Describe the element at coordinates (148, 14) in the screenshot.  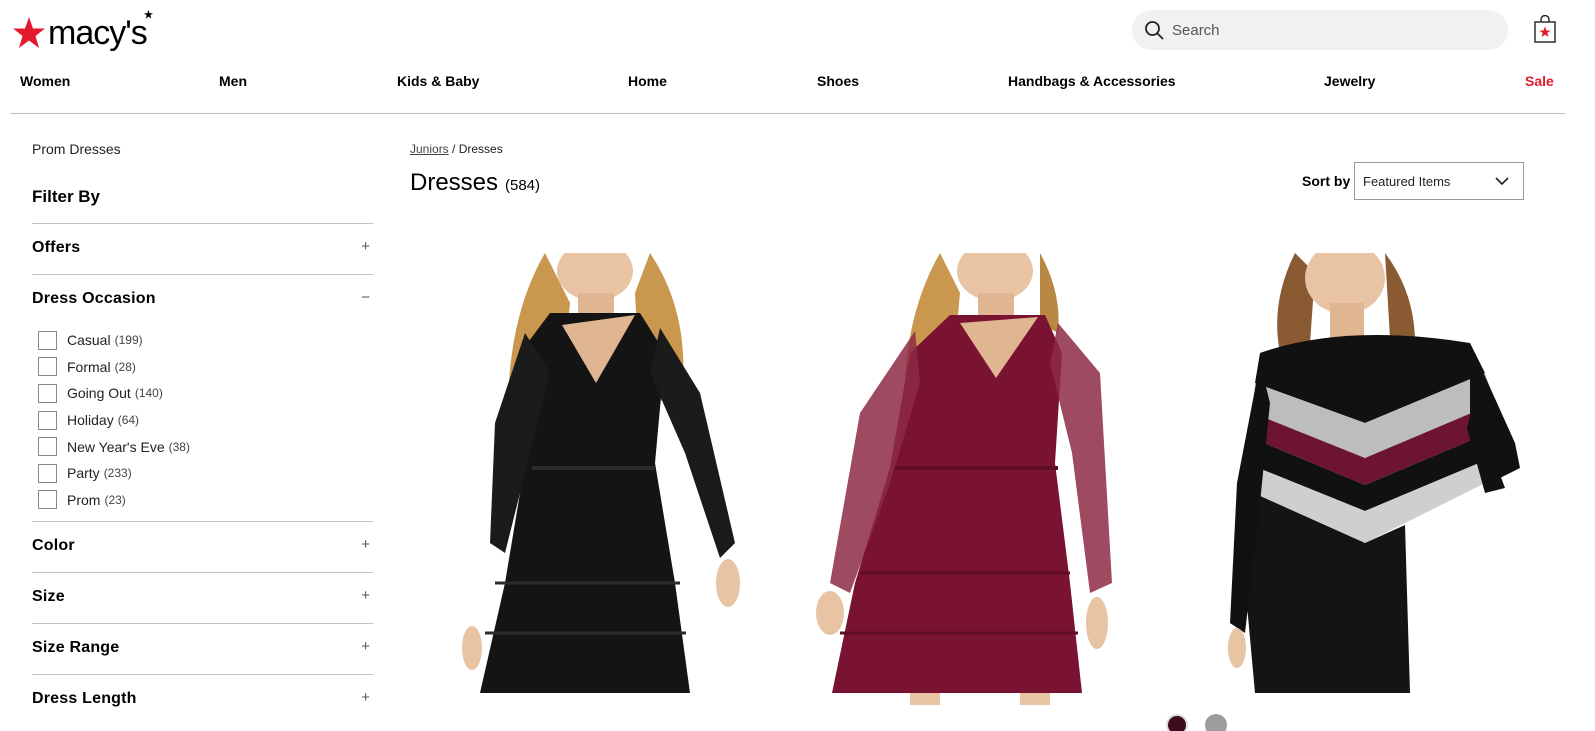
I see `small-star-icon` at that location.